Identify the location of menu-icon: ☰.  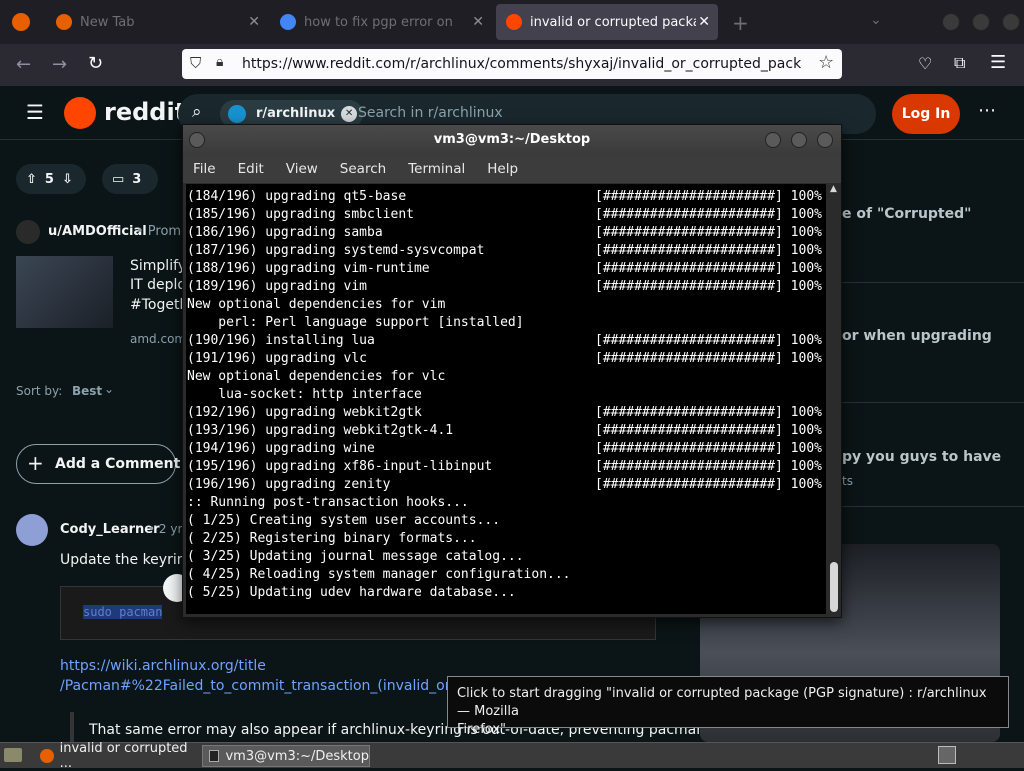
(998, 62).